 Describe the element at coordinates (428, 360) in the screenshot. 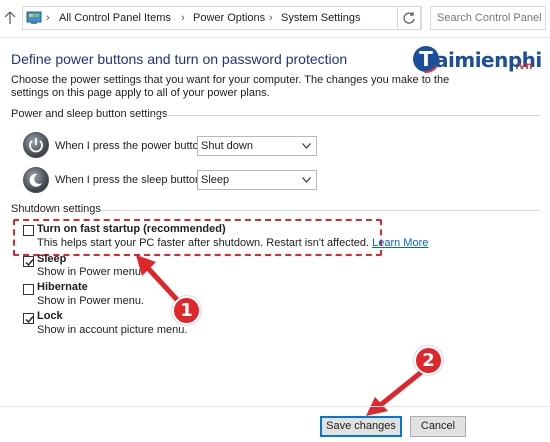

I see `step-2-badge: 2` at that location.